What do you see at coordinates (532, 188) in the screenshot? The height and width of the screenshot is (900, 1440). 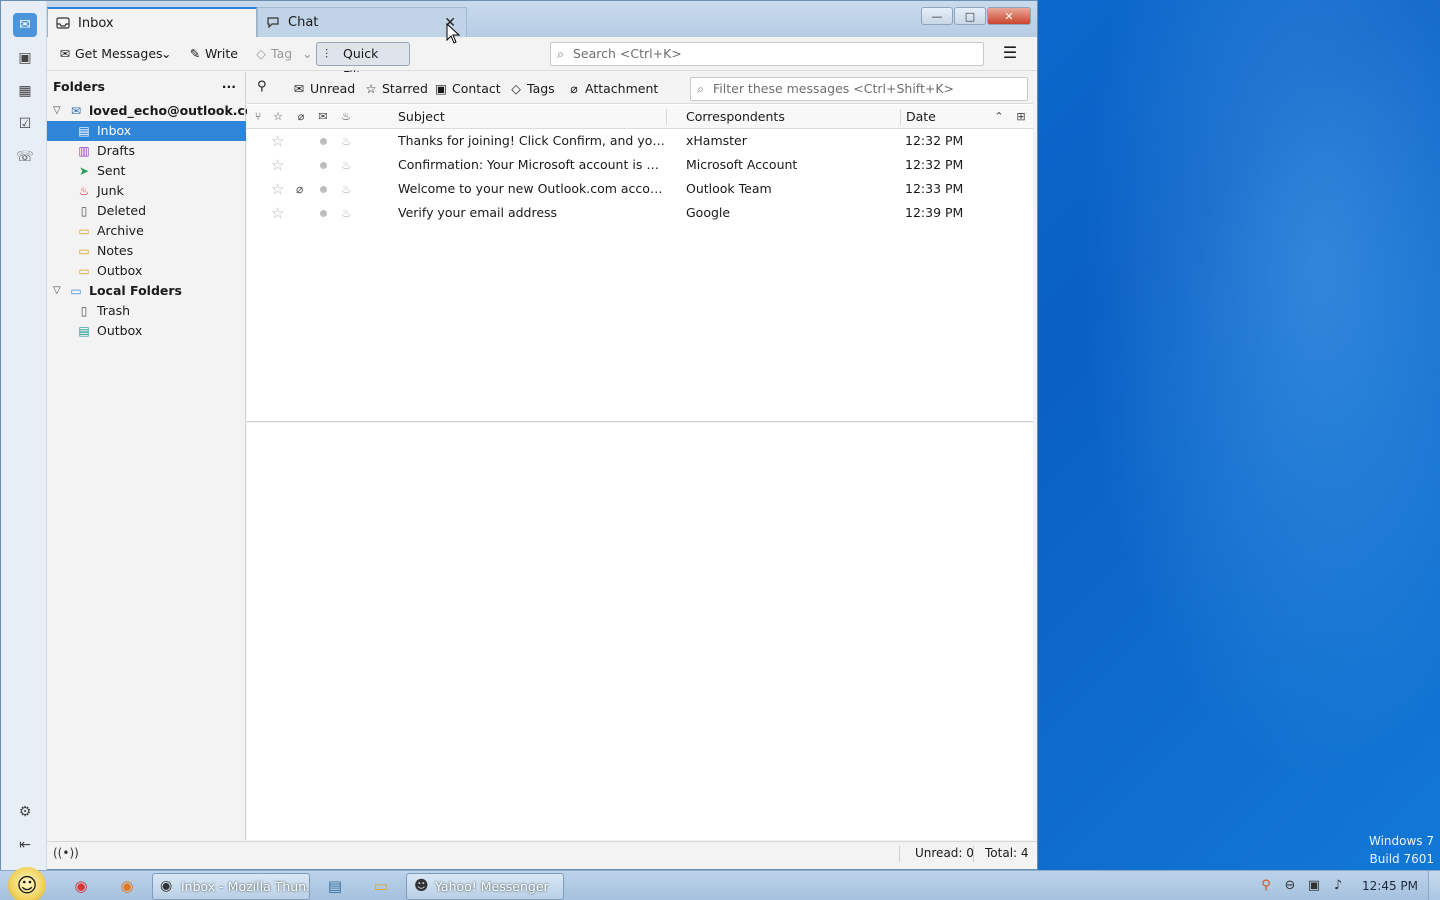 I see `message-subject: Welcome to your new Outlook.com account` at bounding box center [532, 188].